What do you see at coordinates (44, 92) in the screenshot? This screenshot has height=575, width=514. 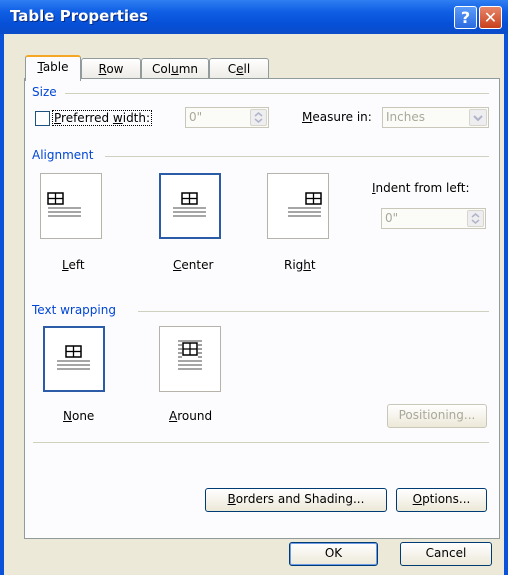 I see `size-group-label: Size` at bounding box center [44, 92].